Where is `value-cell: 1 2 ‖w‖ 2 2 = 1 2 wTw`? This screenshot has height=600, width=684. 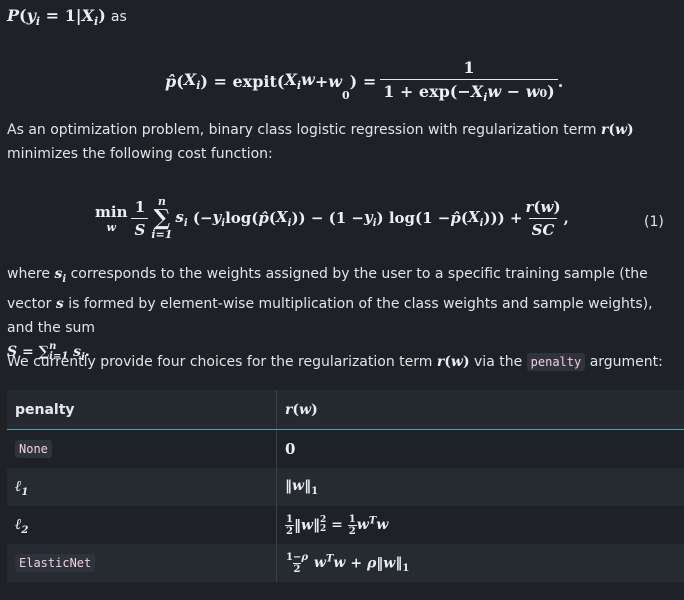 value-cell: 1 2 ‖w‖ 2 2 = 1 2 wTw is located at coordinates (480, 525).